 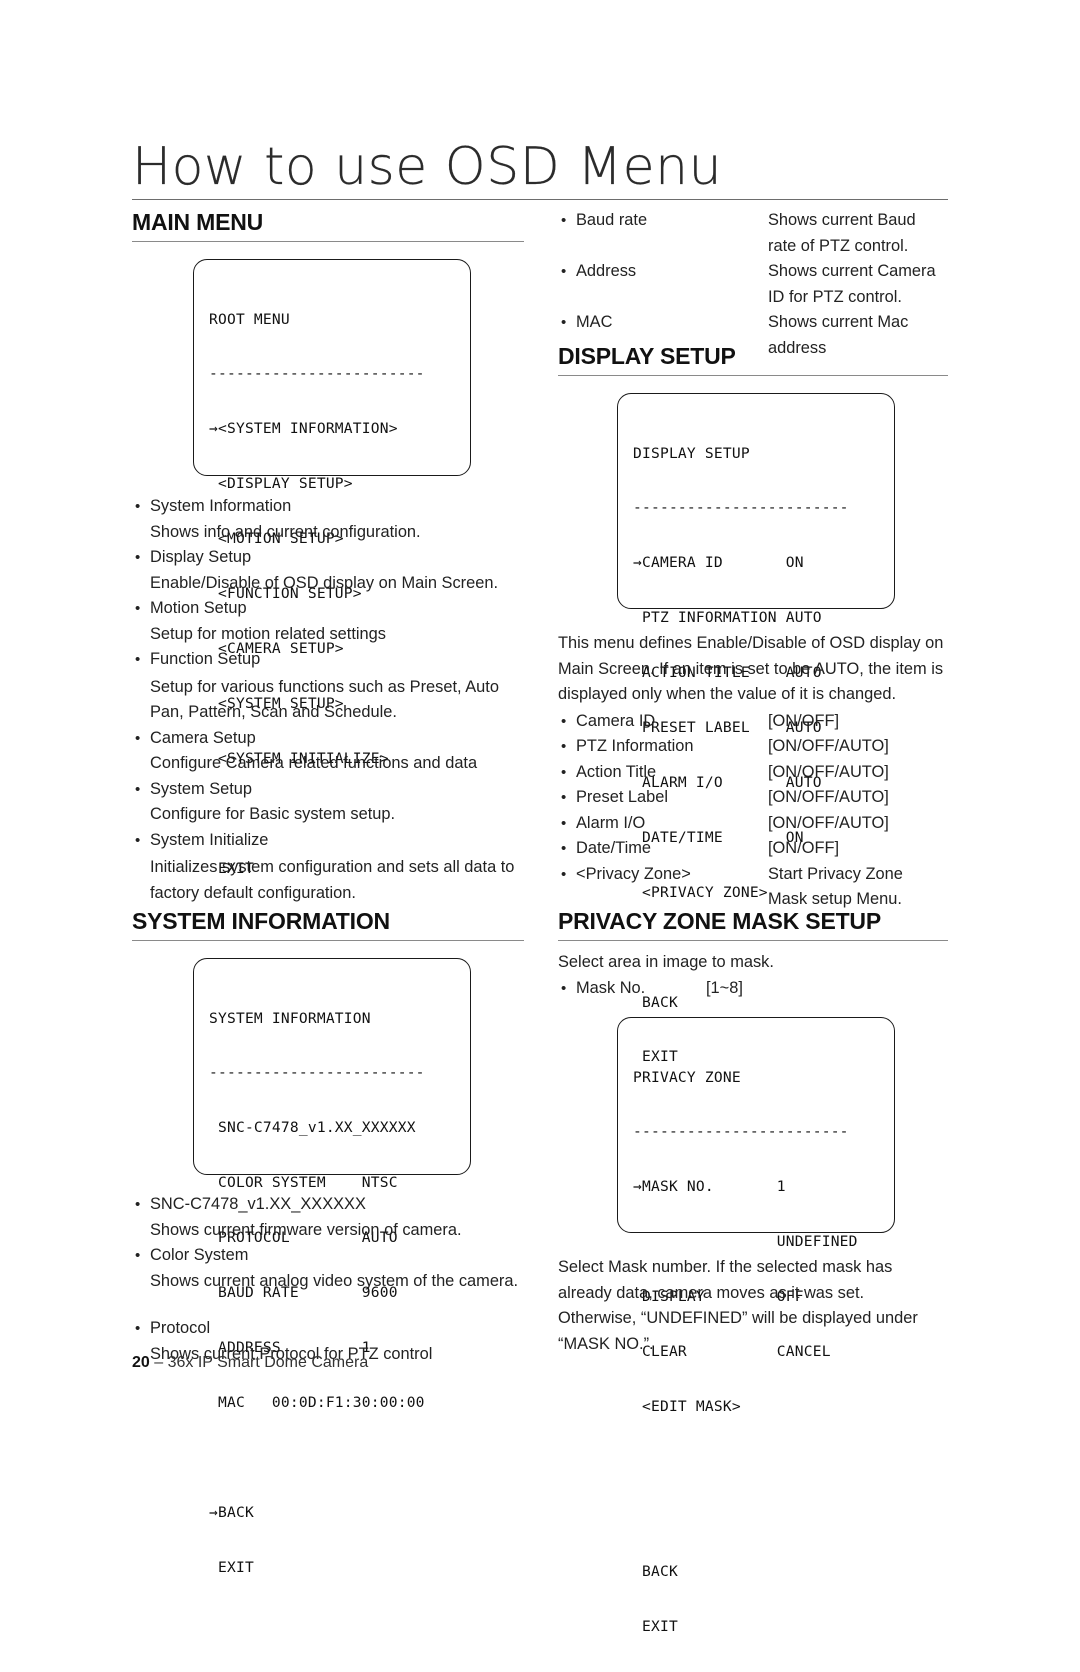 I want to click on title-rule, so click(x=540, y=199).